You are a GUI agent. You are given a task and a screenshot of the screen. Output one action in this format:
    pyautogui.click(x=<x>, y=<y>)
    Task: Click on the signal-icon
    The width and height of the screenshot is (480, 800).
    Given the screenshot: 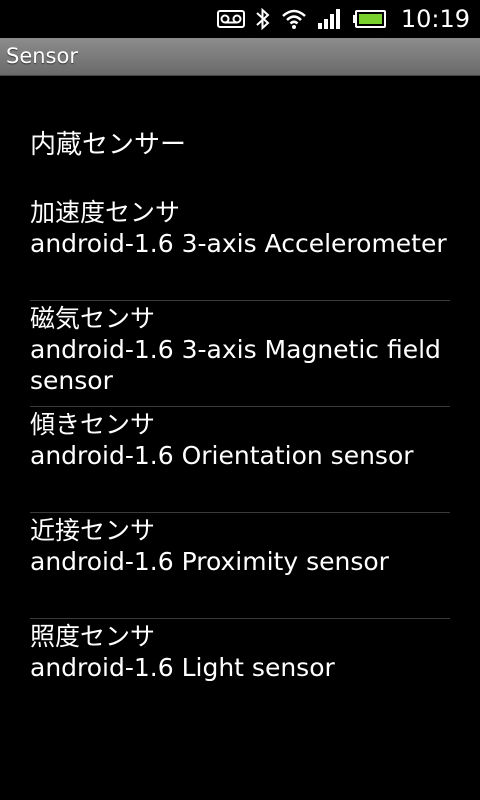 What is the action you would take?
    pyautogui.click(x=330, y=19)
    